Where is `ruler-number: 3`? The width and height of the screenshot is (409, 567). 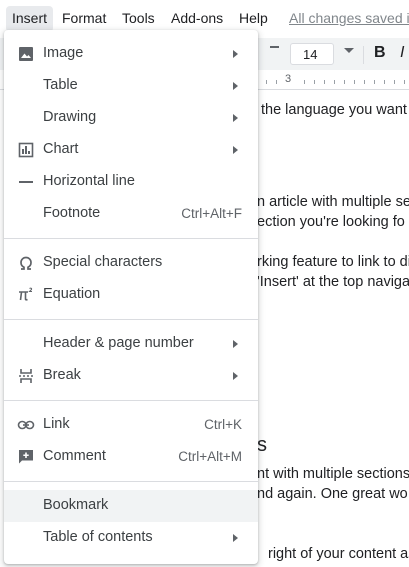 ruler-number: 3 is located at coordinates (288, 79).